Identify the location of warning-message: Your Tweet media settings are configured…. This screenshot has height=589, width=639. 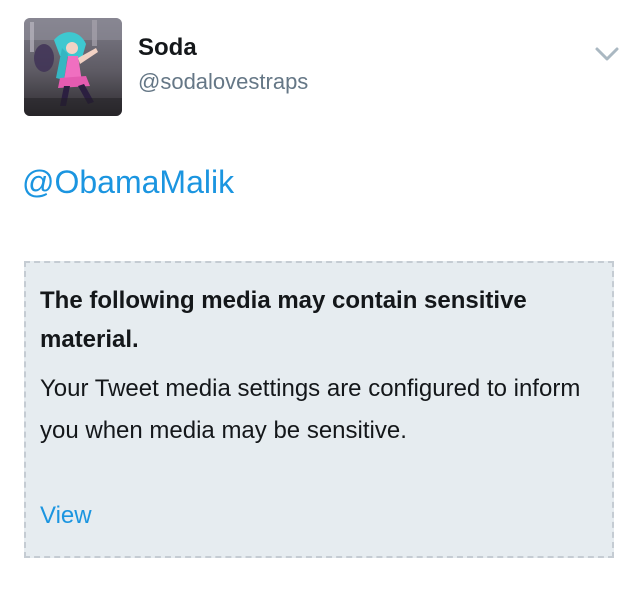
(310, 409).